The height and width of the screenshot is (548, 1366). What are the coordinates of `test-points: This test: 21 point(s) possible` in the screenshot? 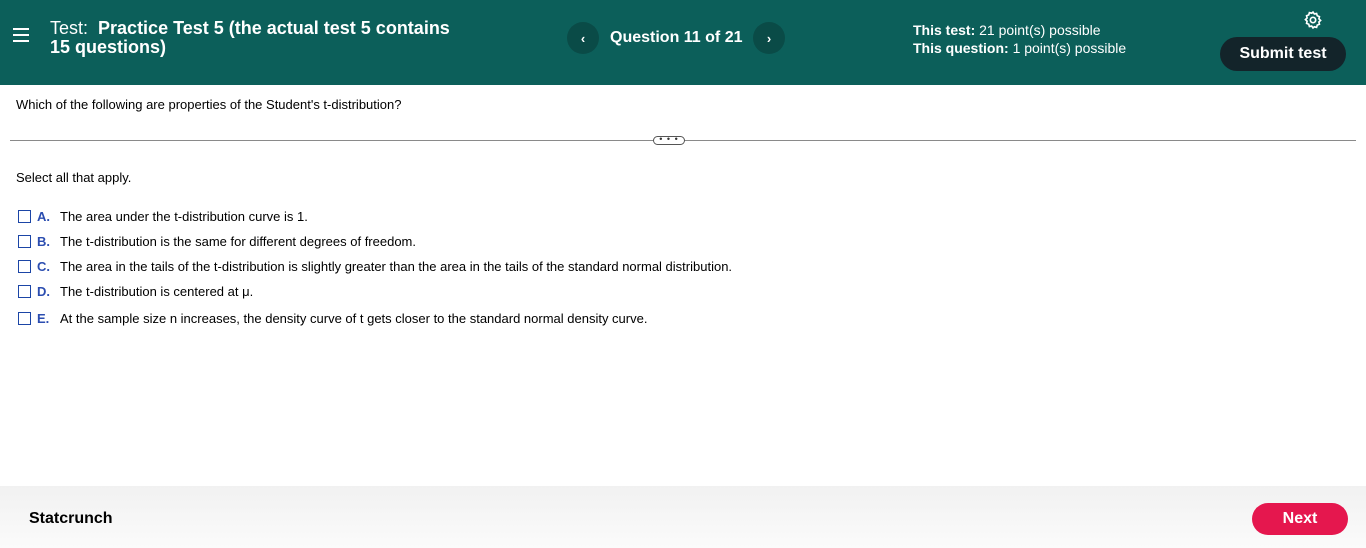 It's located at (1019, 30).